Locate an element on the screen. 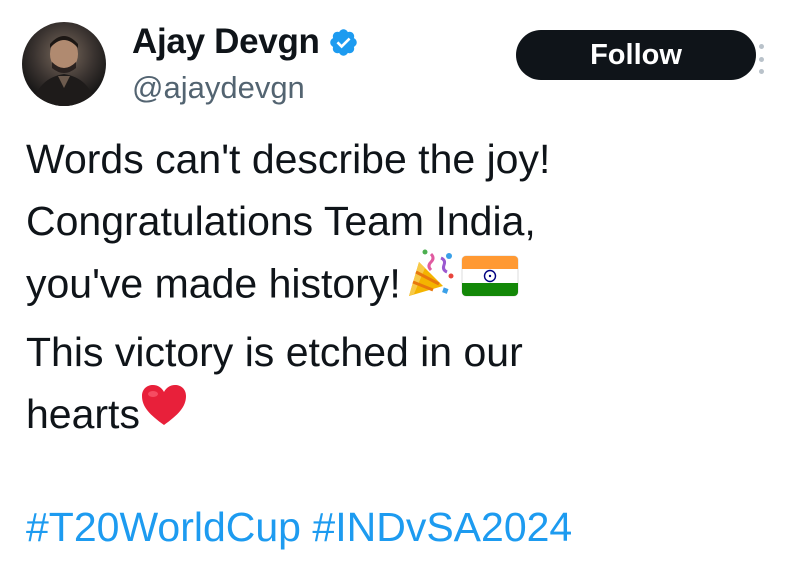 This screenshot has height=580, width=800. red-heart-icon is located at coordinates (164, 413).